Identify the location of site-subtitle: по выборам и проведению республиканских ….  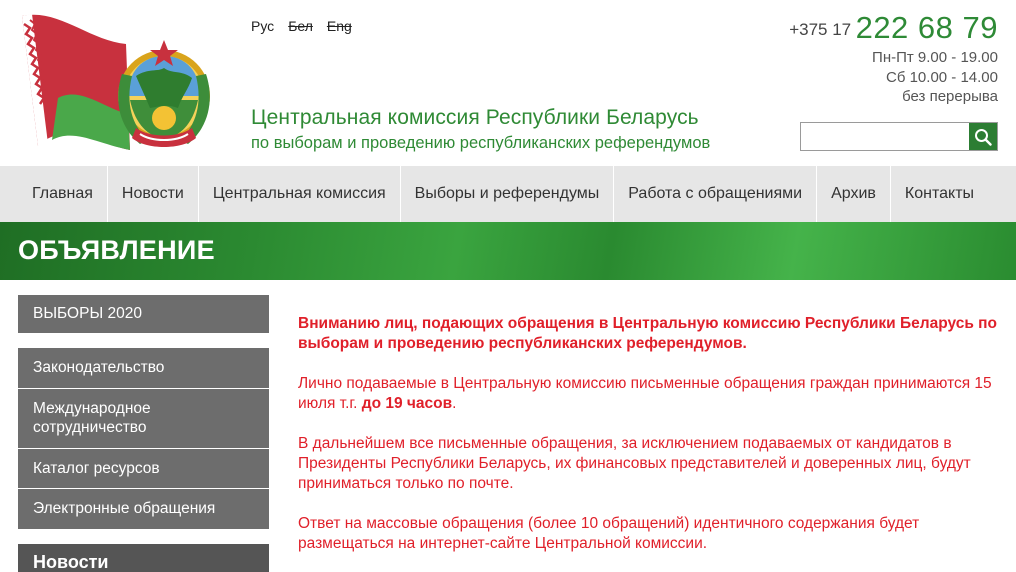
(480, 143).